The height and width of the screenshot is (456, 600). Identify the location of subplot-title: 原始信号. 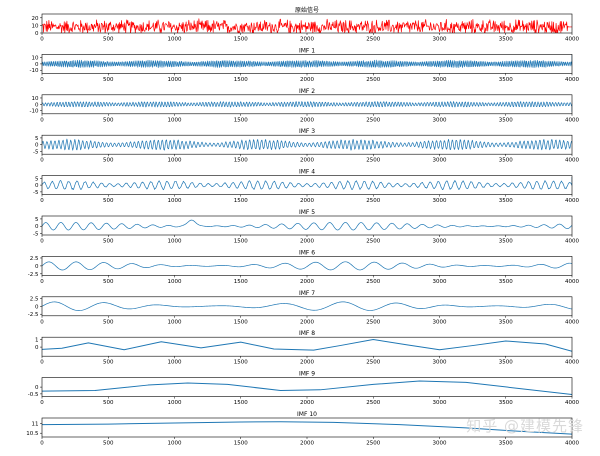
(307, 10).